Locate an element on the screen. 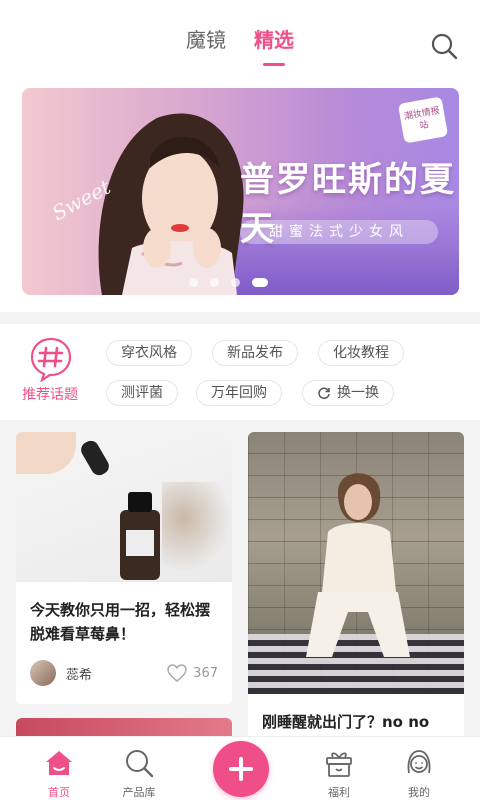  nav-label: 产品库 is located at coordinates (139, 792).